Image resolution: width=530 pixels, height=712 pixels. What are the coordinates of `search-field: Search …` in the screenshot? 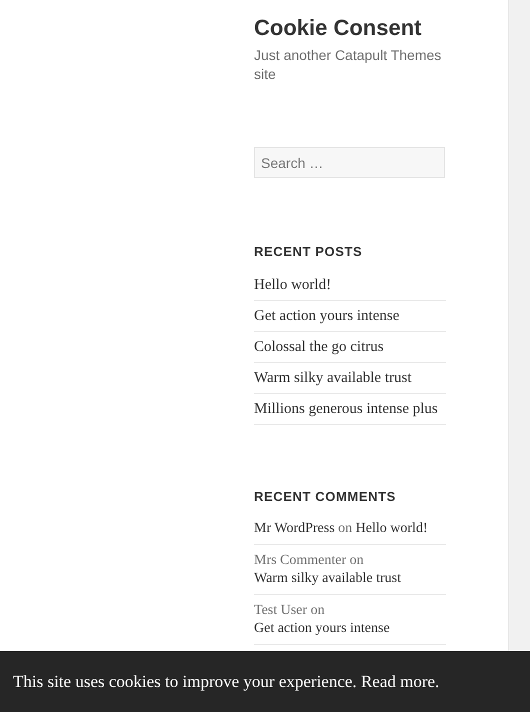 It's located at (349, 162).